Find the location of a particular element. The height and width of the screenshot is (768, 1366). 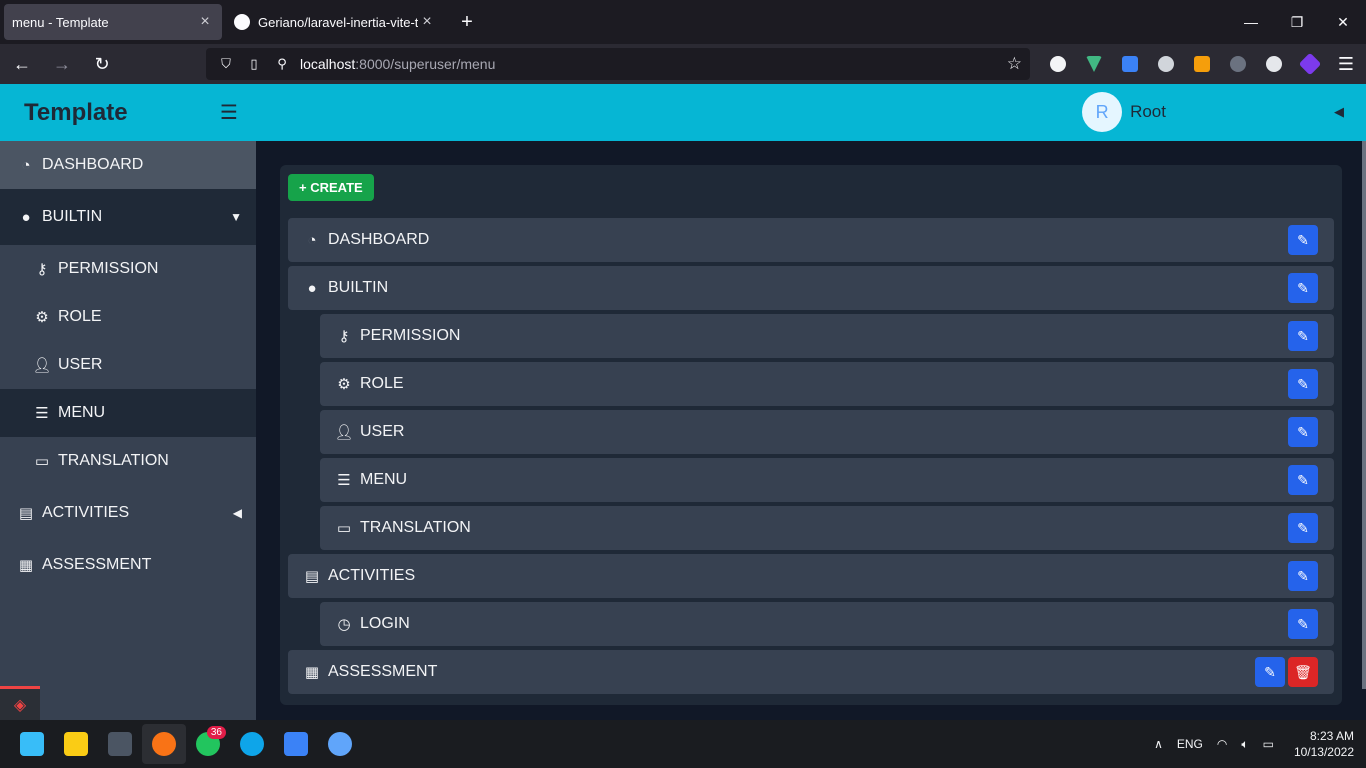

sidebar-item-activities: ▤ ACTIVITIES ◀ is located at coordinates (128, 513).